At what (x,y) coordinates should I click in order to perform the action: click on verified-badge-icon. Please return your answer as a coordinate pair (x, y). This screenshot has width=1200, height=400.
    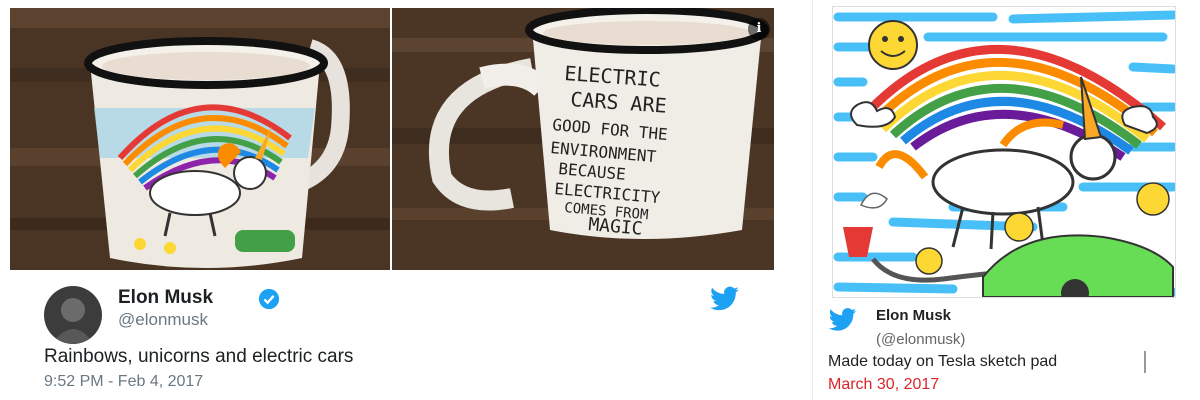
    Looking at the image, I should click on (269, 299).